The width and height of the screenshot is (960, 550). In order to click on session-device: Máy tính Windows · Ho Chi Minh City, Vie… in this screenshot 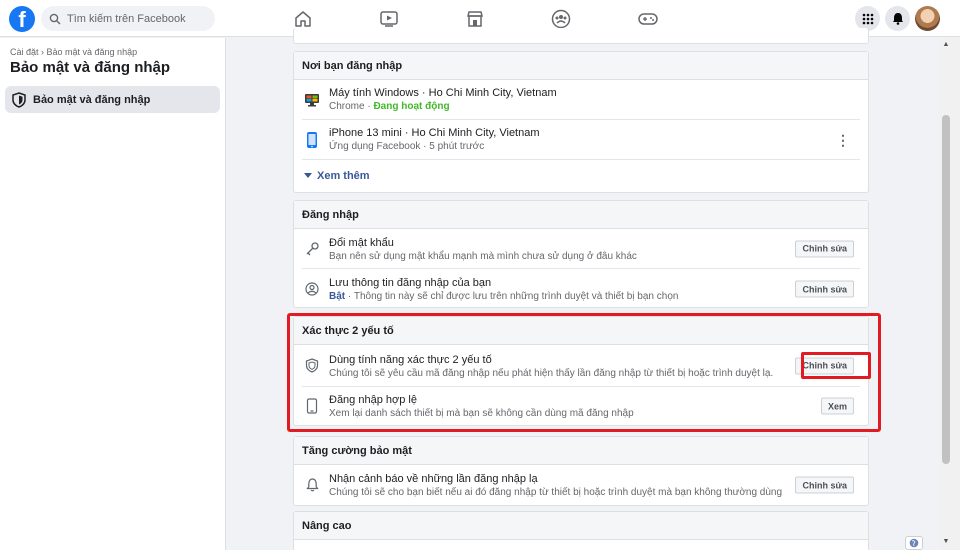, I will do `click(443, 93)`.